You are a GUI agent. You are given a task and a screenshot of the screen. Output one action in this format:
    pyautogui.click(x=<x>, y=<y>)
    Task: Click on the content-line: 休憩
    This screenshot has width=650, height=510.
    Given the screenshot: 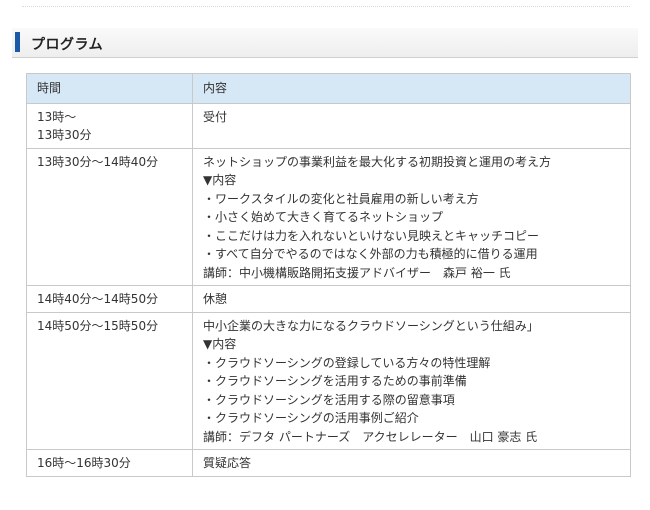 What is the action you would take?
    pyautogui.click(x=215, y=299)
    